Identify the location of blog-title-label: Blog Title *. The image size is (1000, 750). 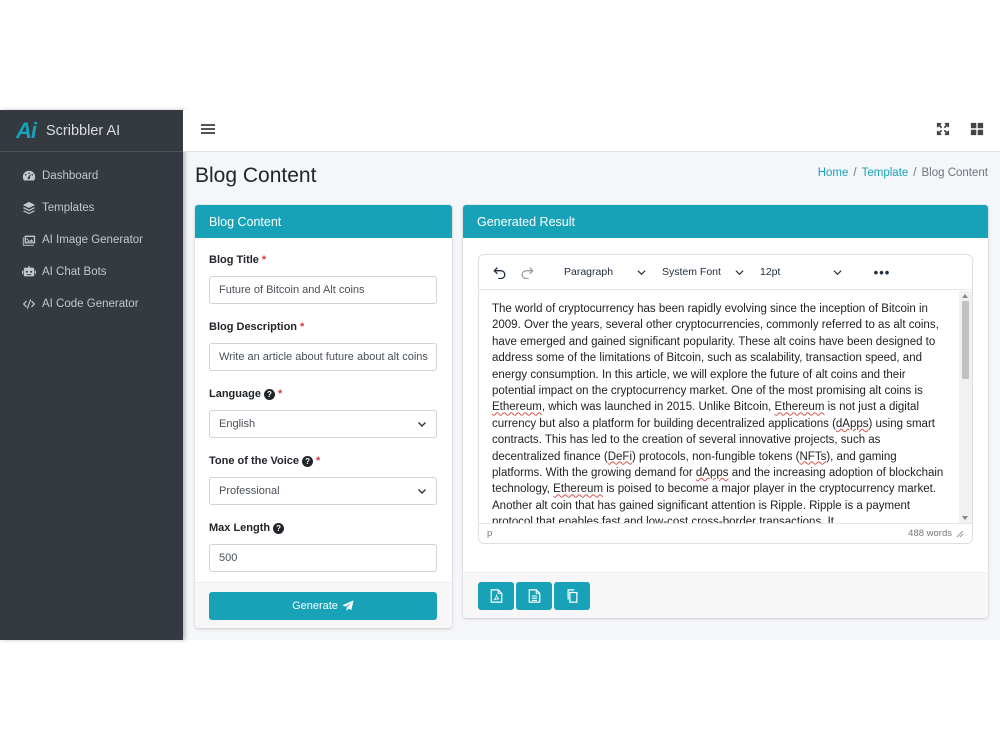
(323, 260).